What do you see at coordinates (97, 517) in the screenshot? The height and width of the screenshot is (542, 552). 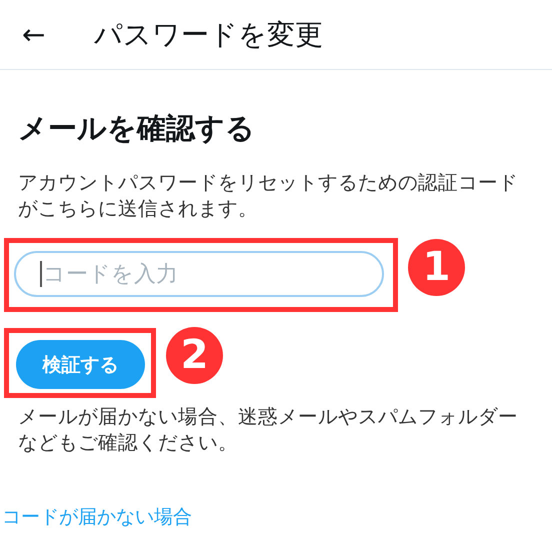 I see `code-not-received-link: コードが届かない場合` at bounding box center [97, 517].